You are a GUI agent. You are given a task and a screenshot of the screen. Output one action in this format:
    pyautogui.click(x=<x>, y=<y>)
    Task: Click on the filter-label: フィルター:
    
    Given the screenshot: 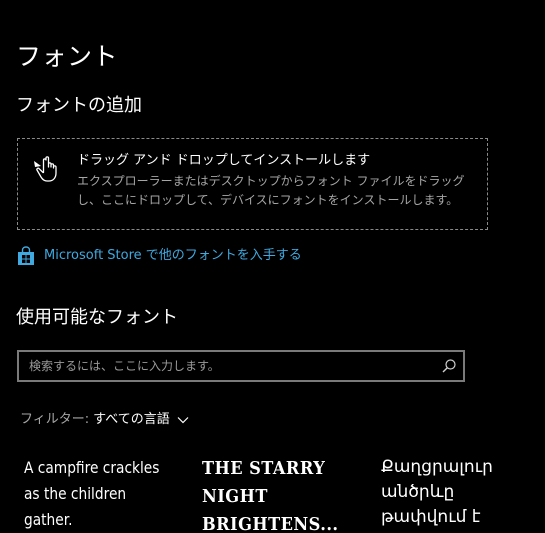 What is the action you would take?
    pyautogui.click(x=55, y=419)
    